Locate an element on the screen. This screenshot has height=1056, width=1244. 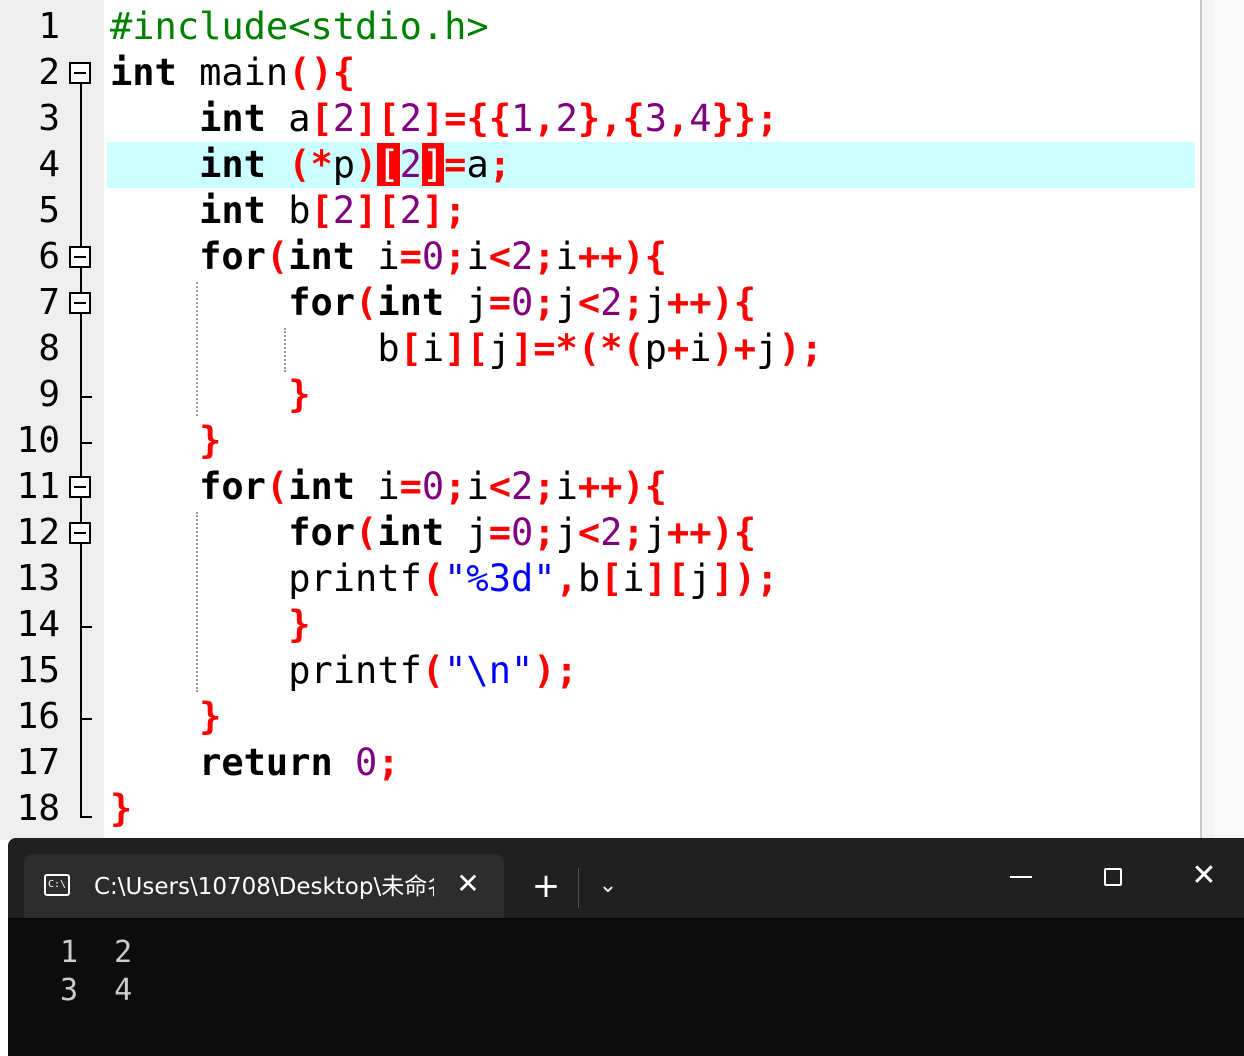
line-number: 1 is located at coordinates (49, 26).